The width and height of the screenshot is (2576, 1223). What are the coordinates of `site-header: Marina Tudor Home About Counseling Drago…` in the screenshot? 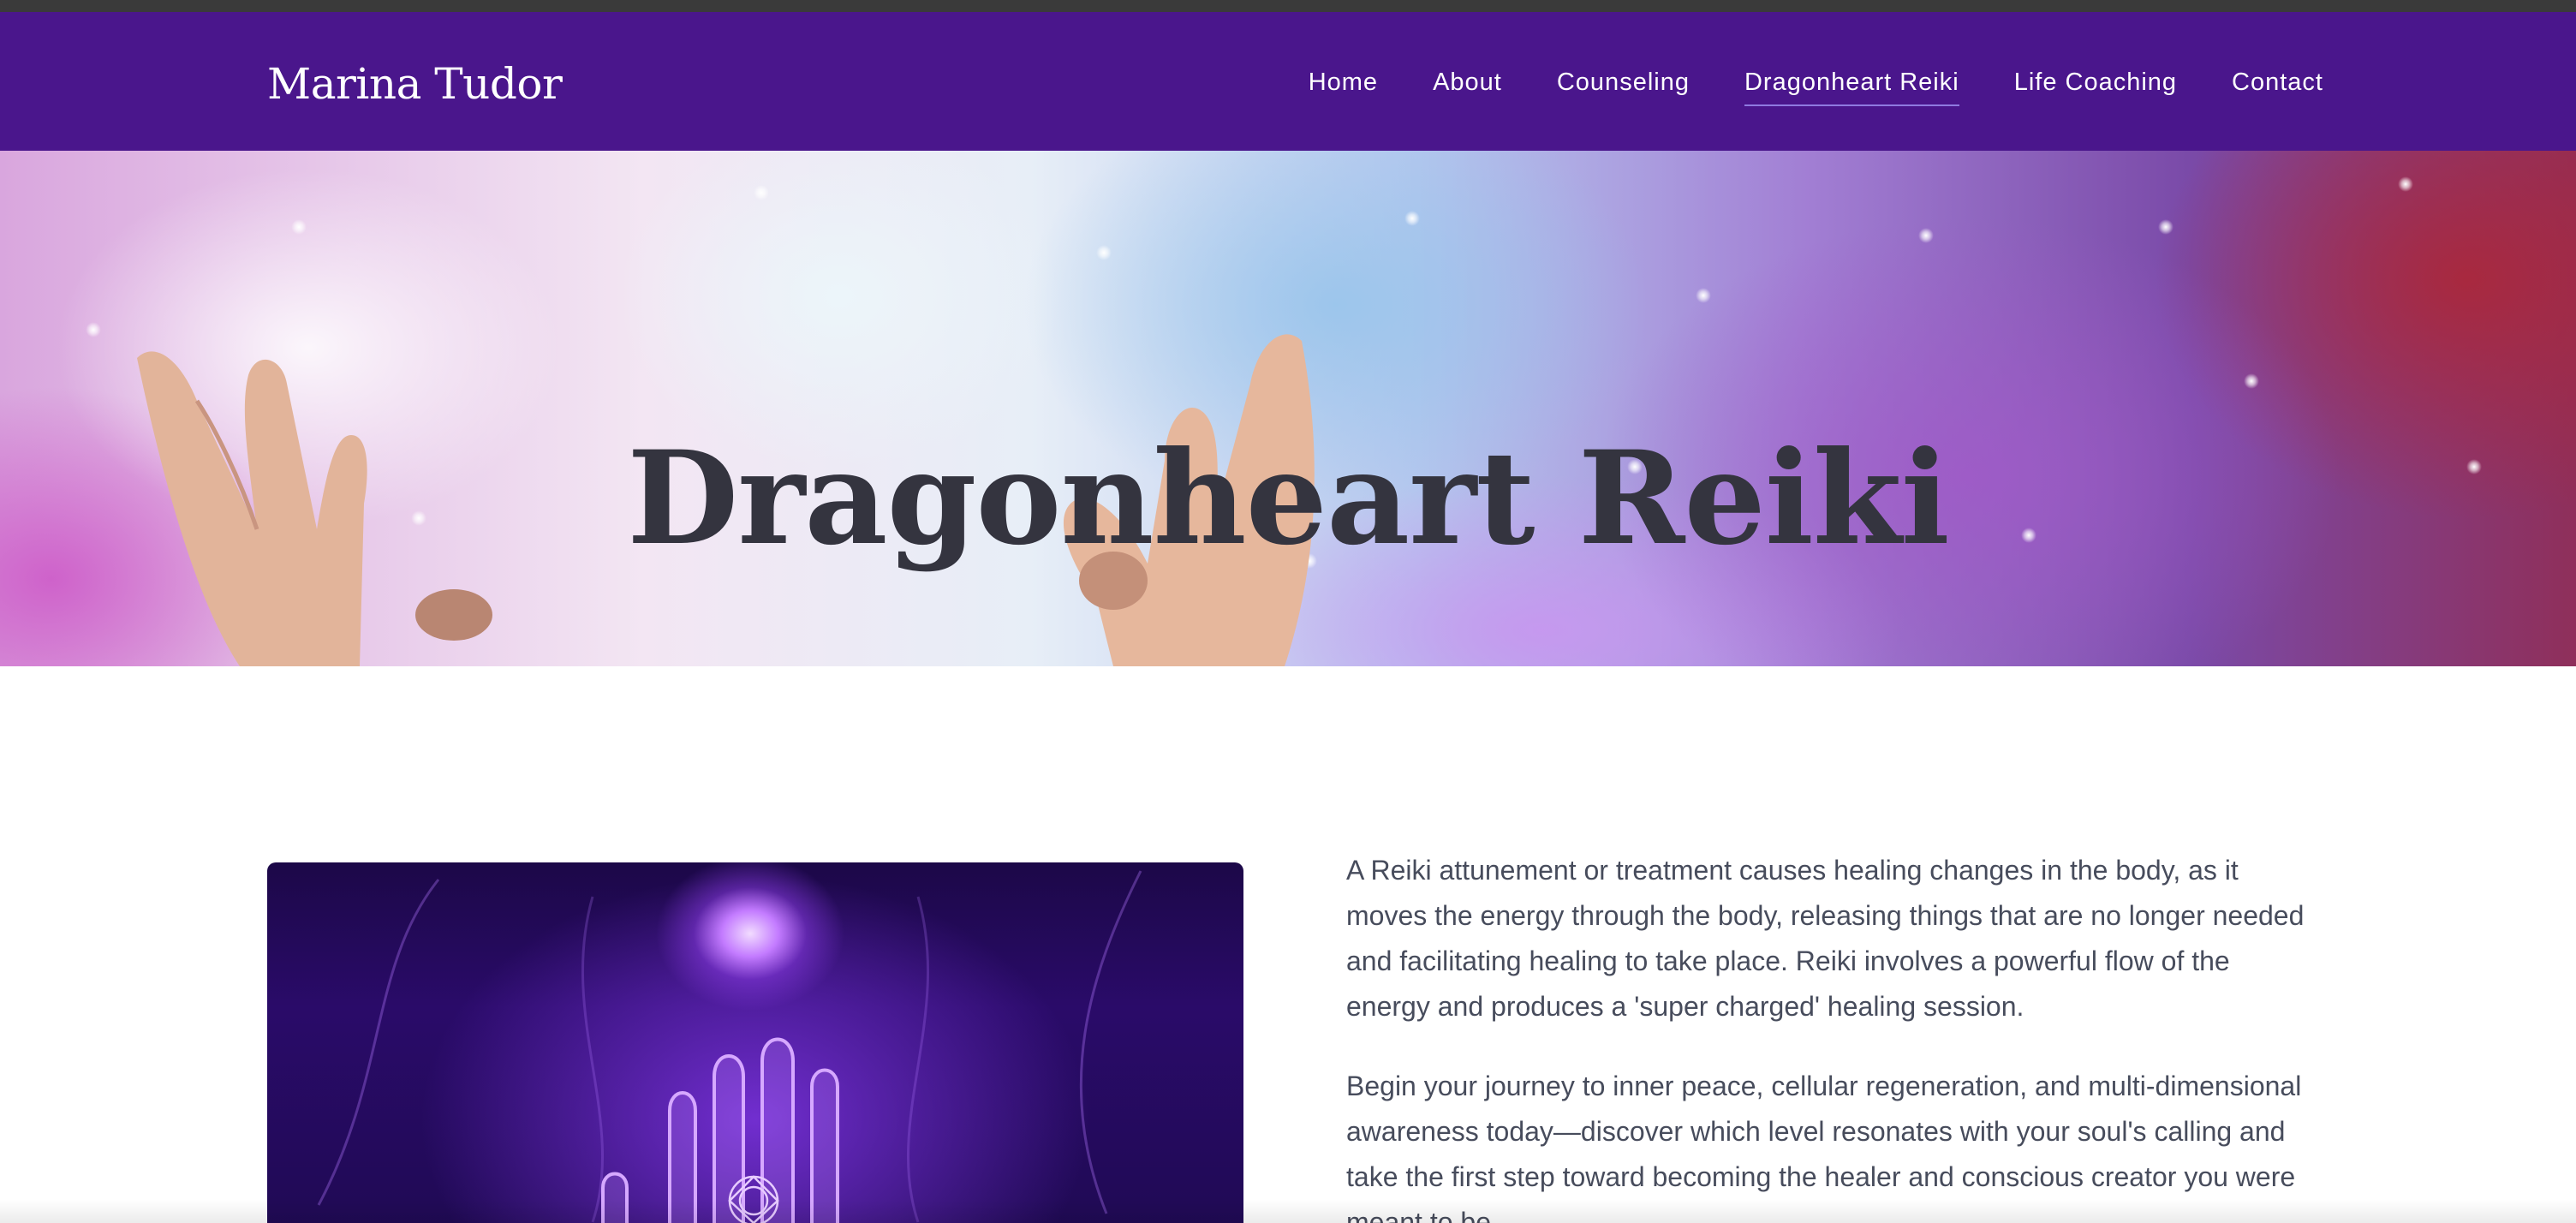 It's located at (1288, 81).